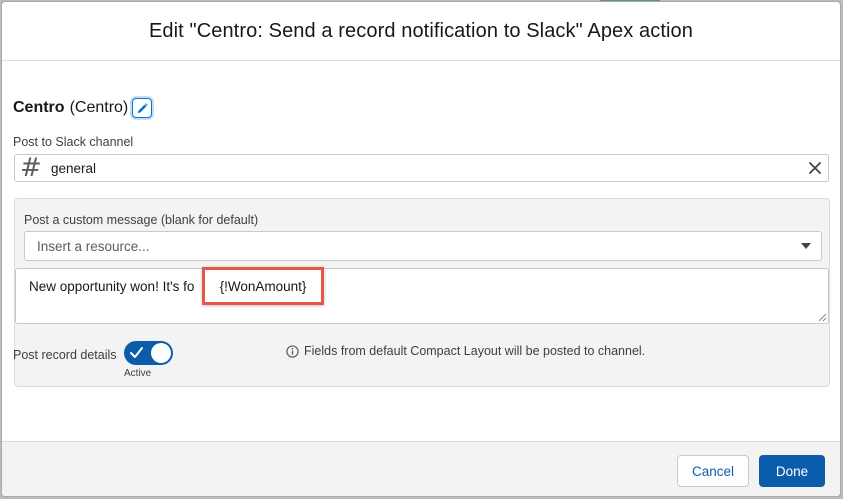 The width and height of the screenshot is (843, 499). I want to click on channel-value: general, so click(426, 168).